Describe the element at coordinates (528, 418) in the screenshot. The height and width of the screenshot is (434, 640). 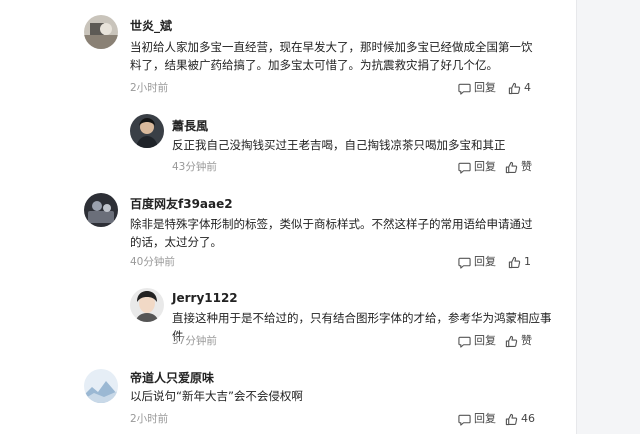
I see `like-label: 46` at that location.